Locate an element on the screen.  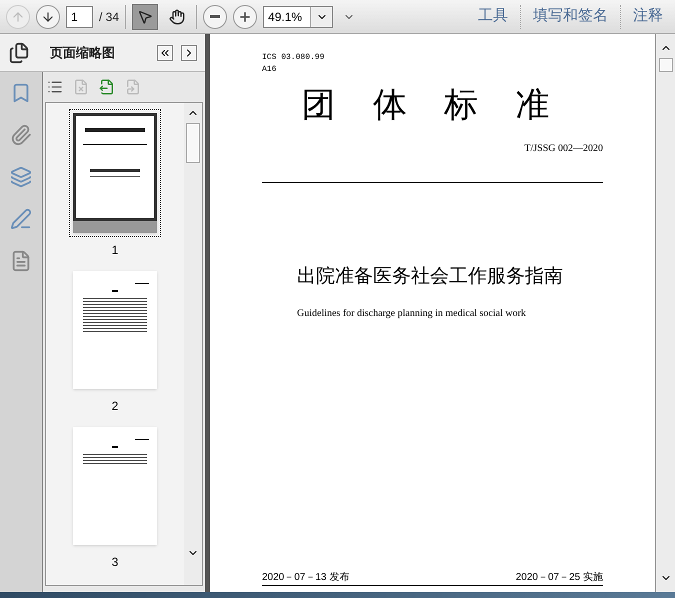
toolbar-link: 工具 is located at coordinates (493, 16).